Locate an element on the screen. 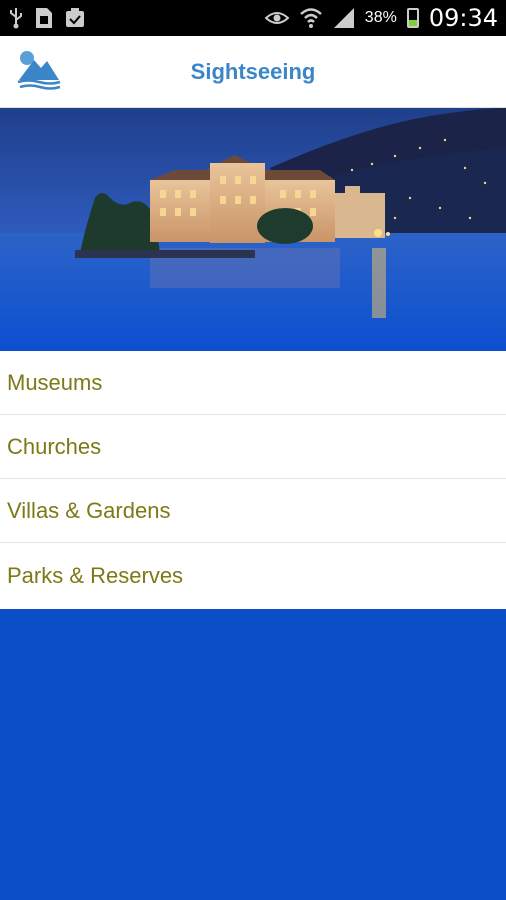 This screenshot has width=506, height=900. list-item-label: Churches is located at coordinates (54, 446).